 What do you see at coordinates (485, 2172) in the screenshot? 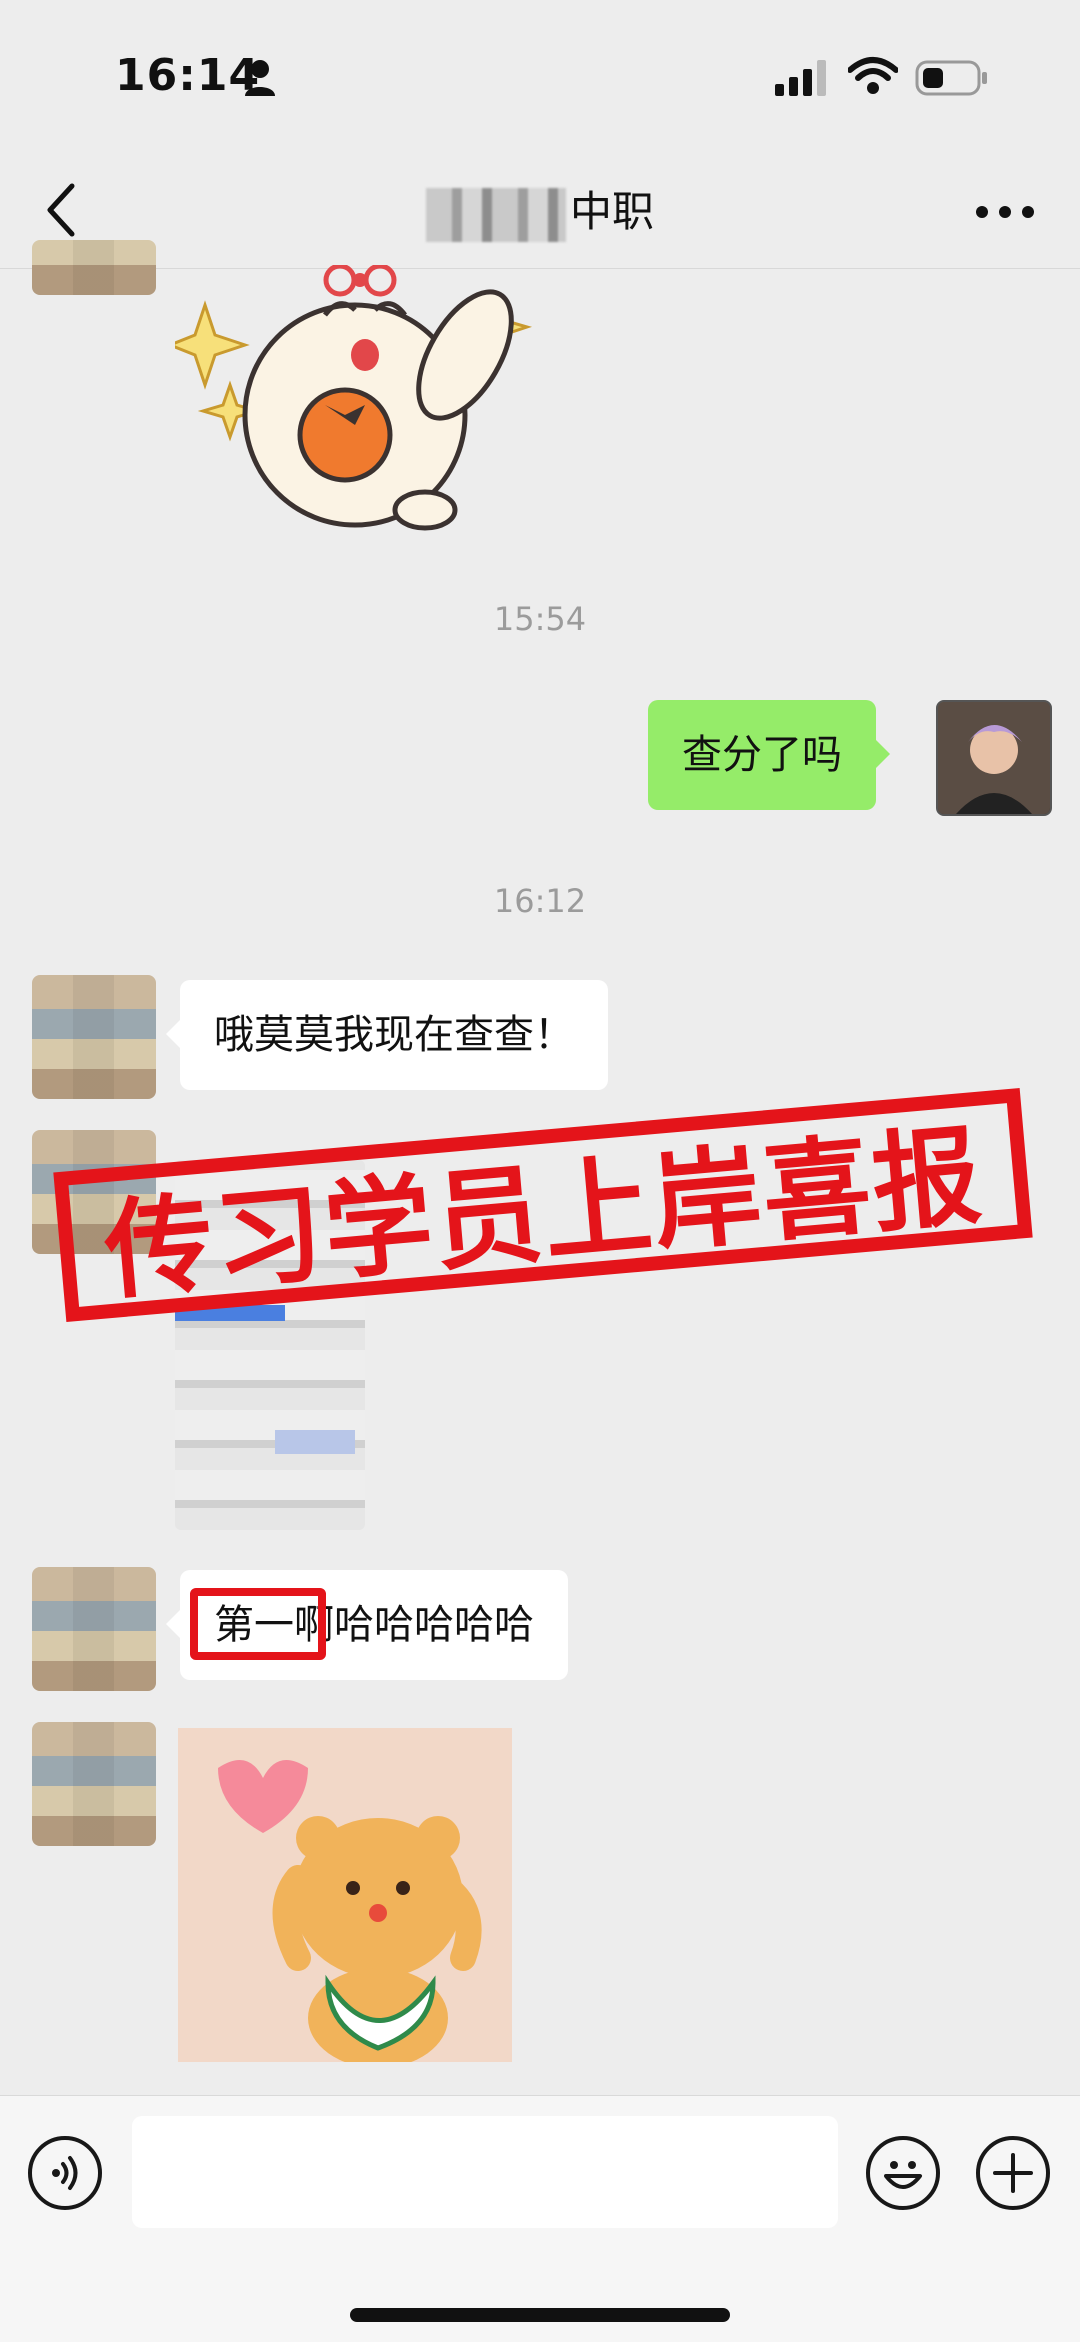
I see `message-input` at bounding box center [485, 2172].